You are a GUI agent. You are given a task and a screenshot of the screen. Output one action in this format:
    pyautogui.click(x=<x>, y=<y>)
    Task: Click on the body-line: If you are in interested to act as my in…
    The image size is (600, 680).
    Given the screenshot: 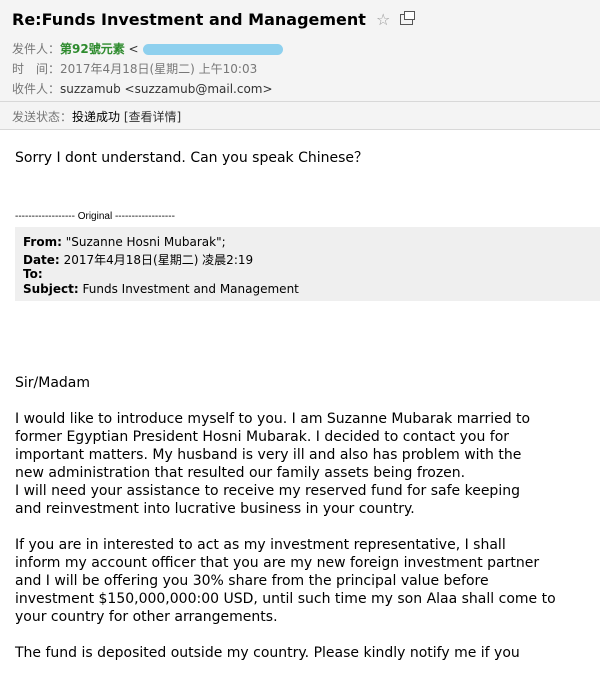 What is the action you would take?
    pyautogui.click(x=260, y=545)
    